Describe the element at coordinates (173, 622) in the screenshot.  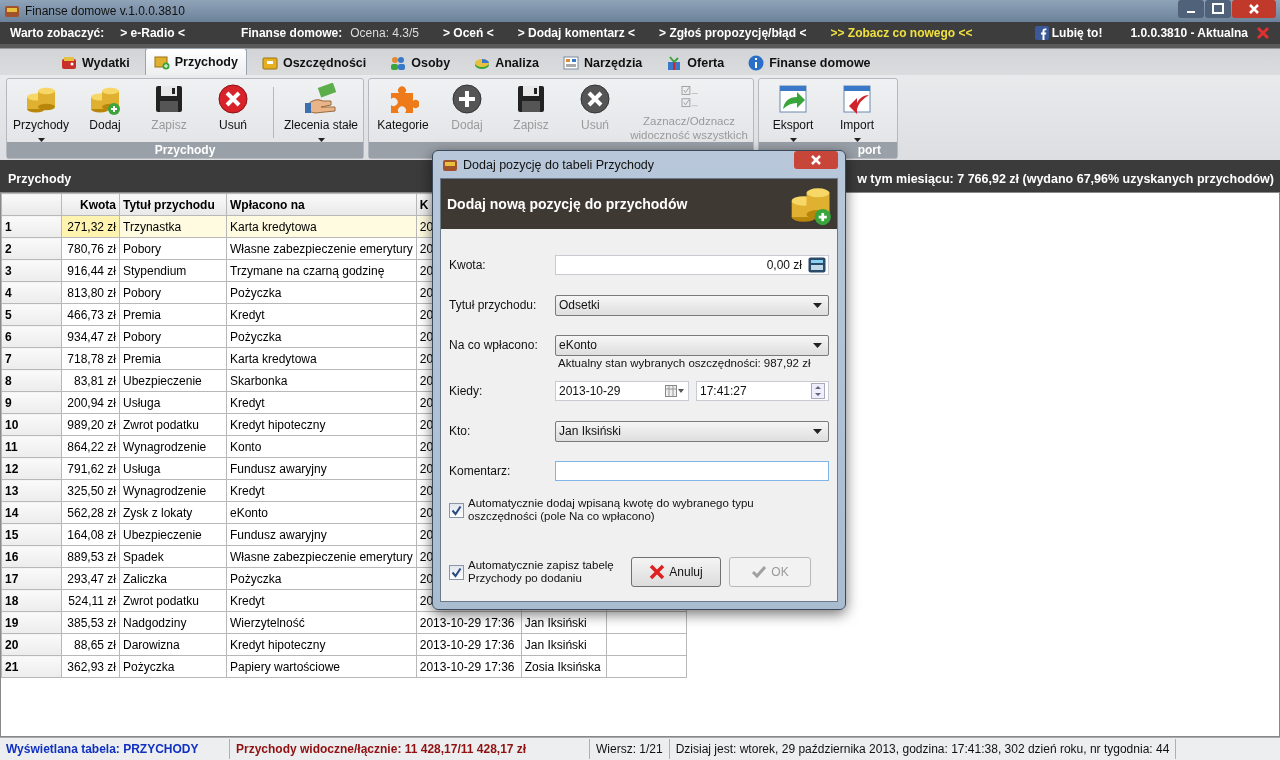
I see `table-cell: Nadgodziny` at that location.